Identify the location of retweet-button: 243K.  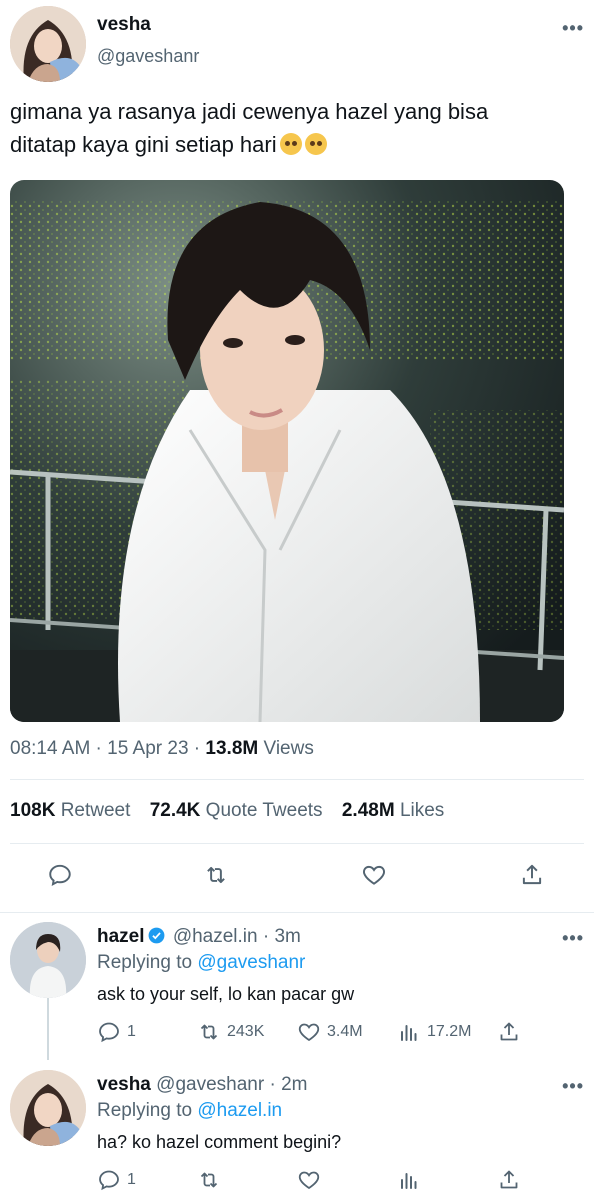
(230, 1032).